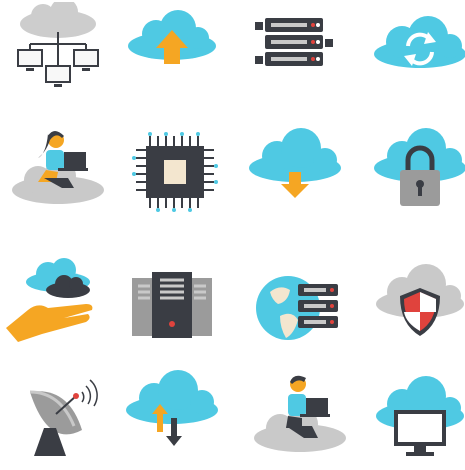 This screenshot has width=465, height=470. I want to click on cloud-download-icon, so click(295, 172).